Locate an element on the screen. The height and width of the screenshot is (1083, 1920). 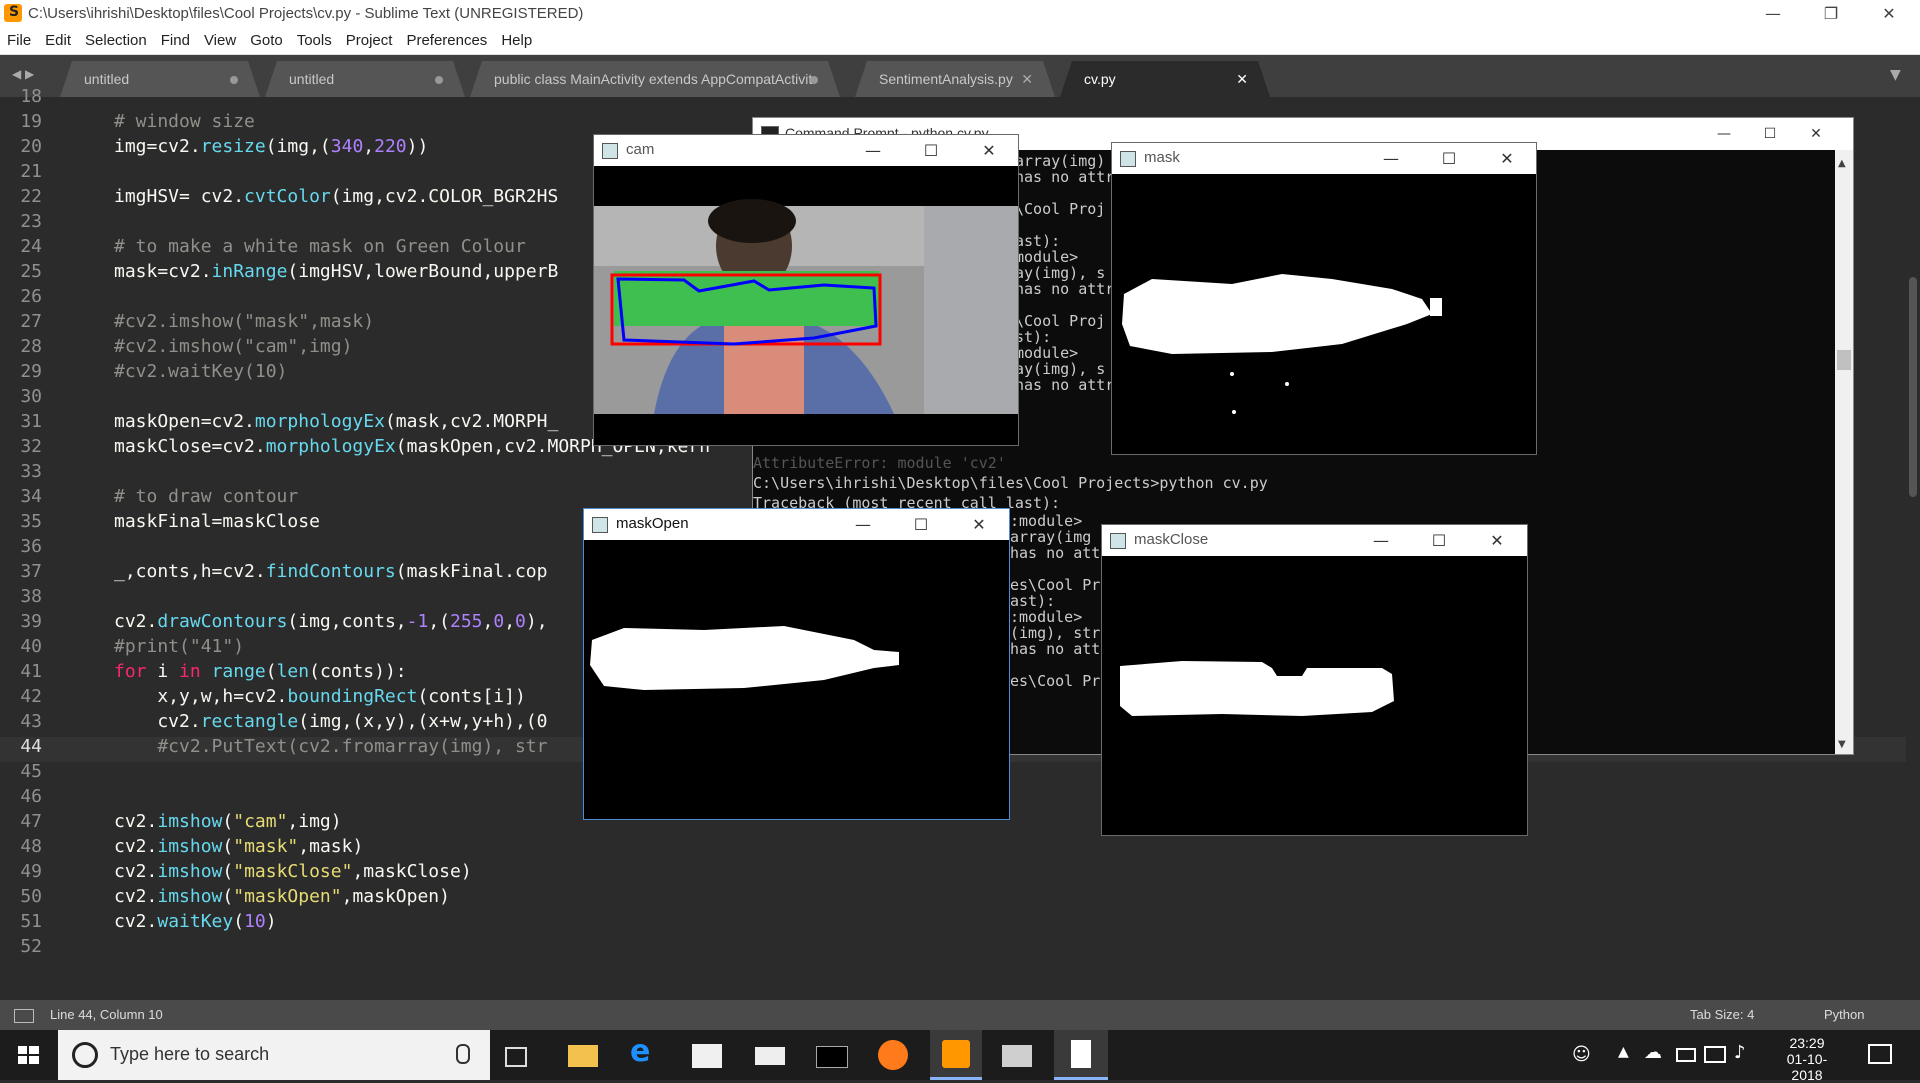
menu-preferences: Preferences is located at coordinates (446, 41).